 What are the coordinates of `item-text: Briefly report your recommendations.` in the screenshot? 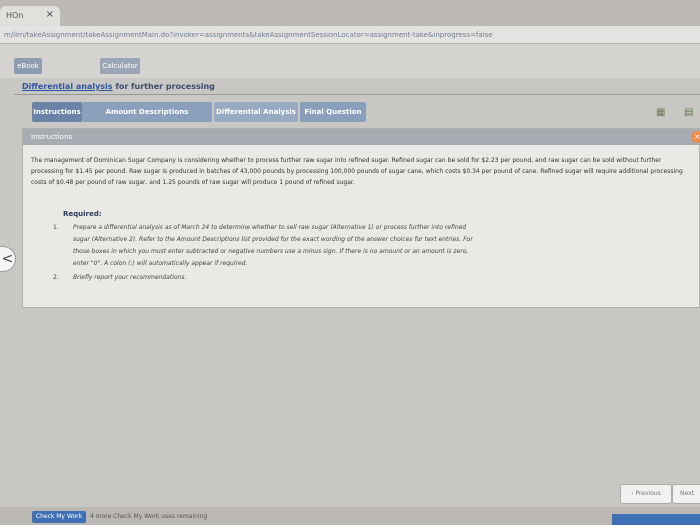 It's located at (130, 277).